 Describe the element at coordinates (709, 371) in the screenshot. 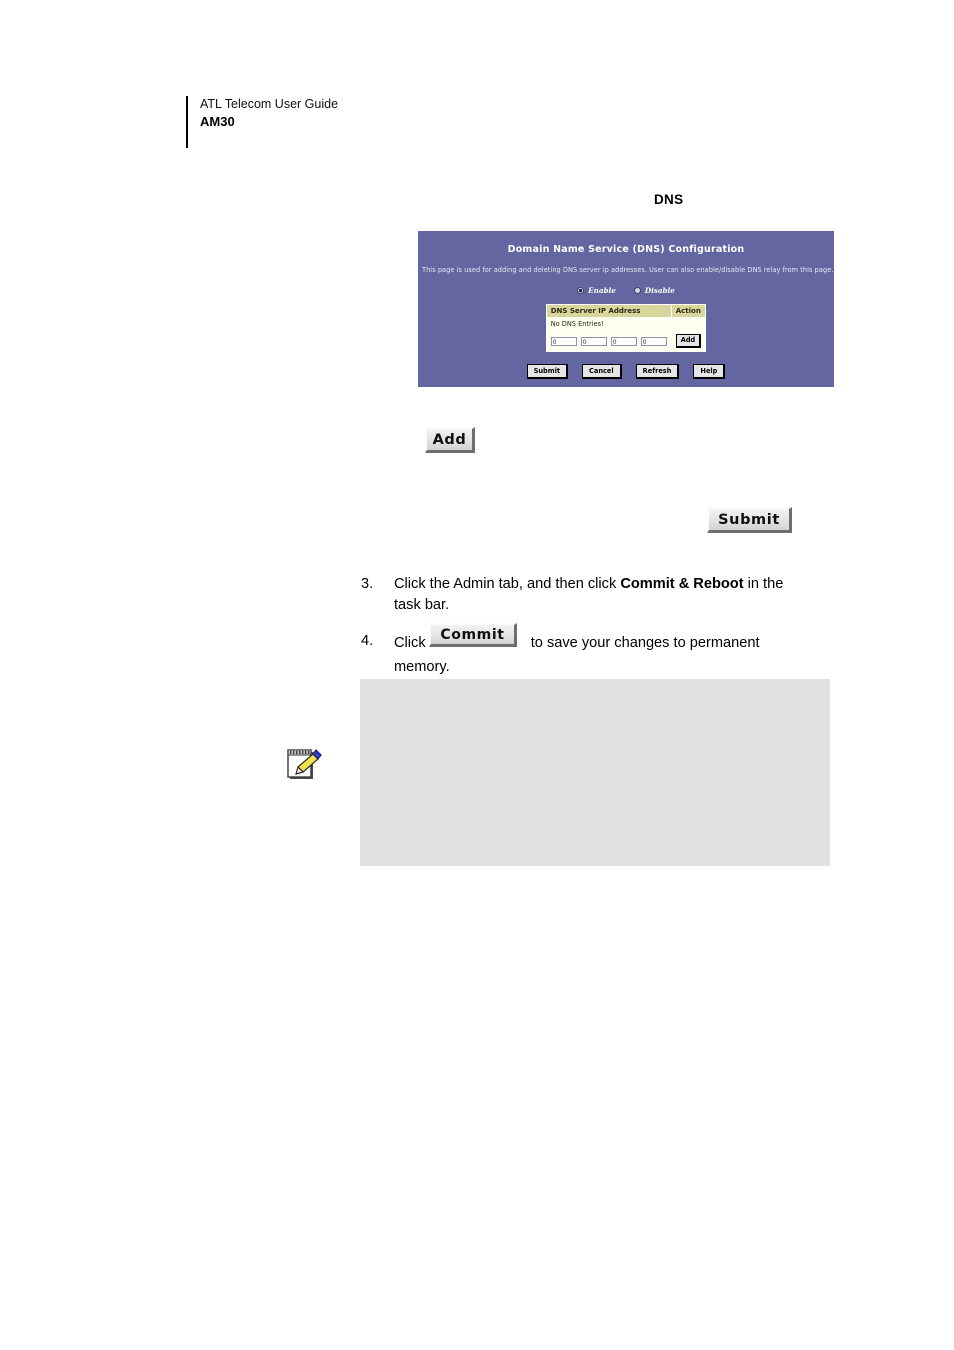

I see `help-button: Help` at that location.